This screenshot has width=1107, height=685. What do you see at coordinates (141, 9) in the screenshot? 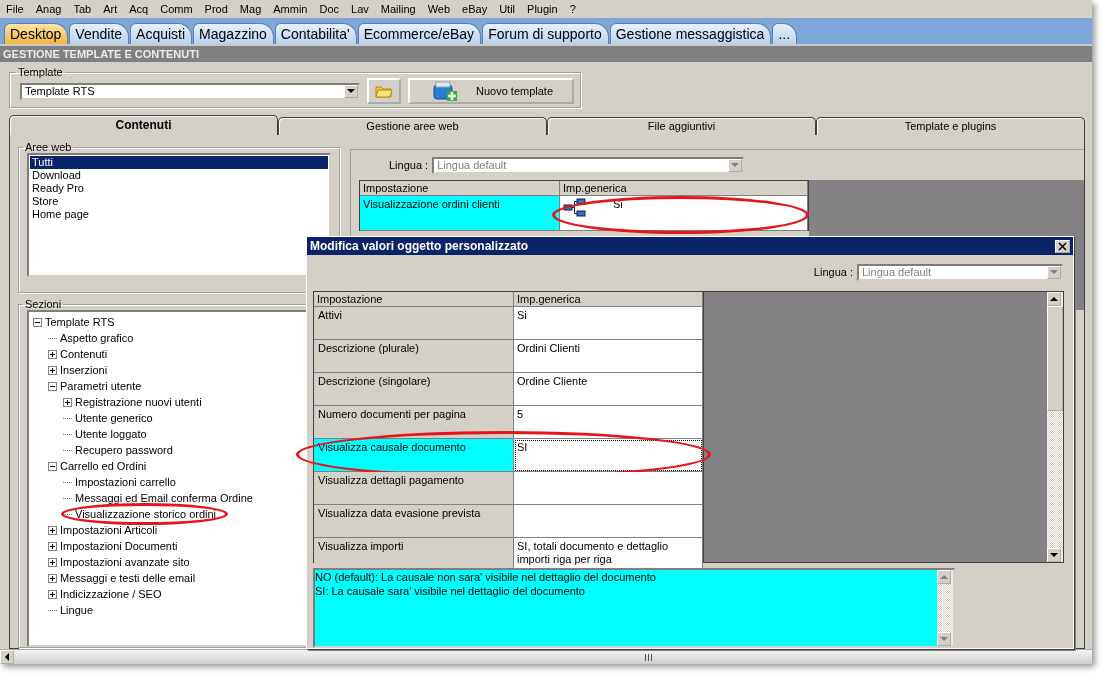
I see `menu-item: Acq` at bounding box center [141, 9].